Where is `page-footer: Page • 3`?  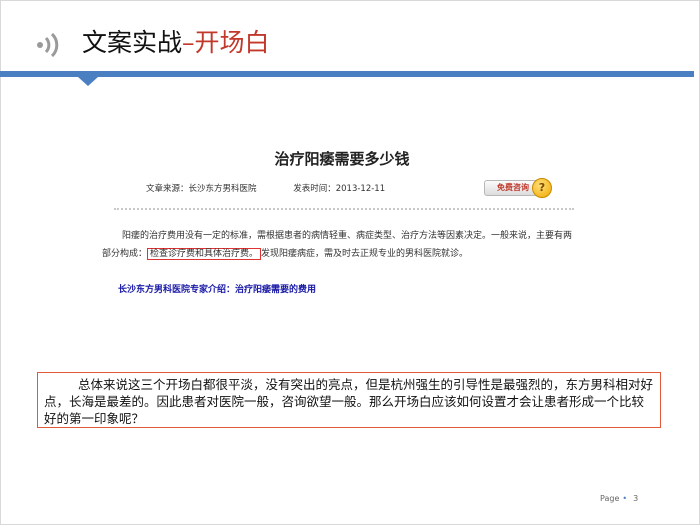
page-footer: Page • 3 is located at coordinates (619, 498).